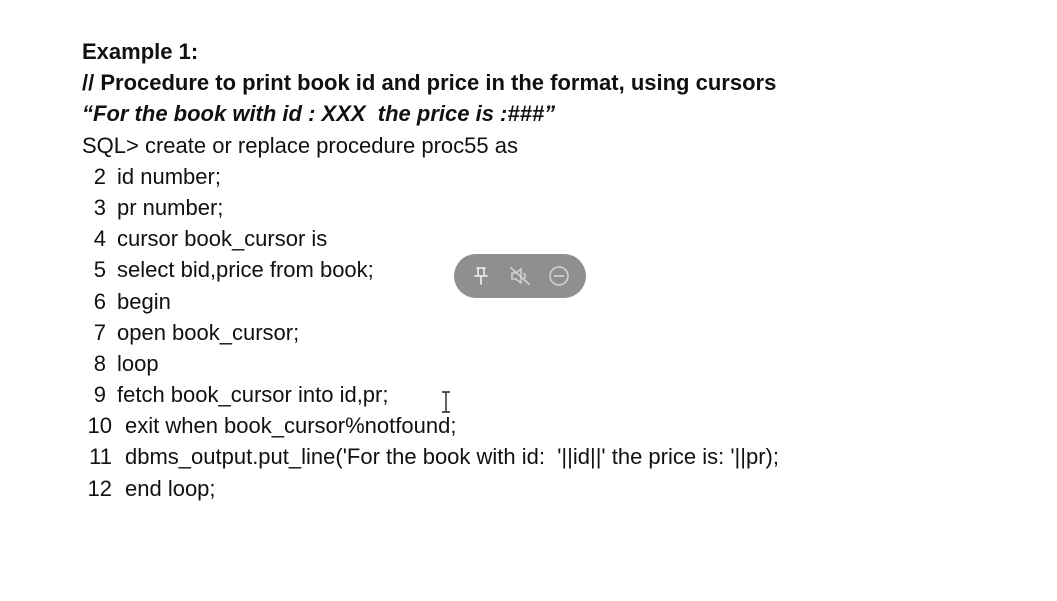  I want to click on floating-media-toolbar, so click(520, 276).